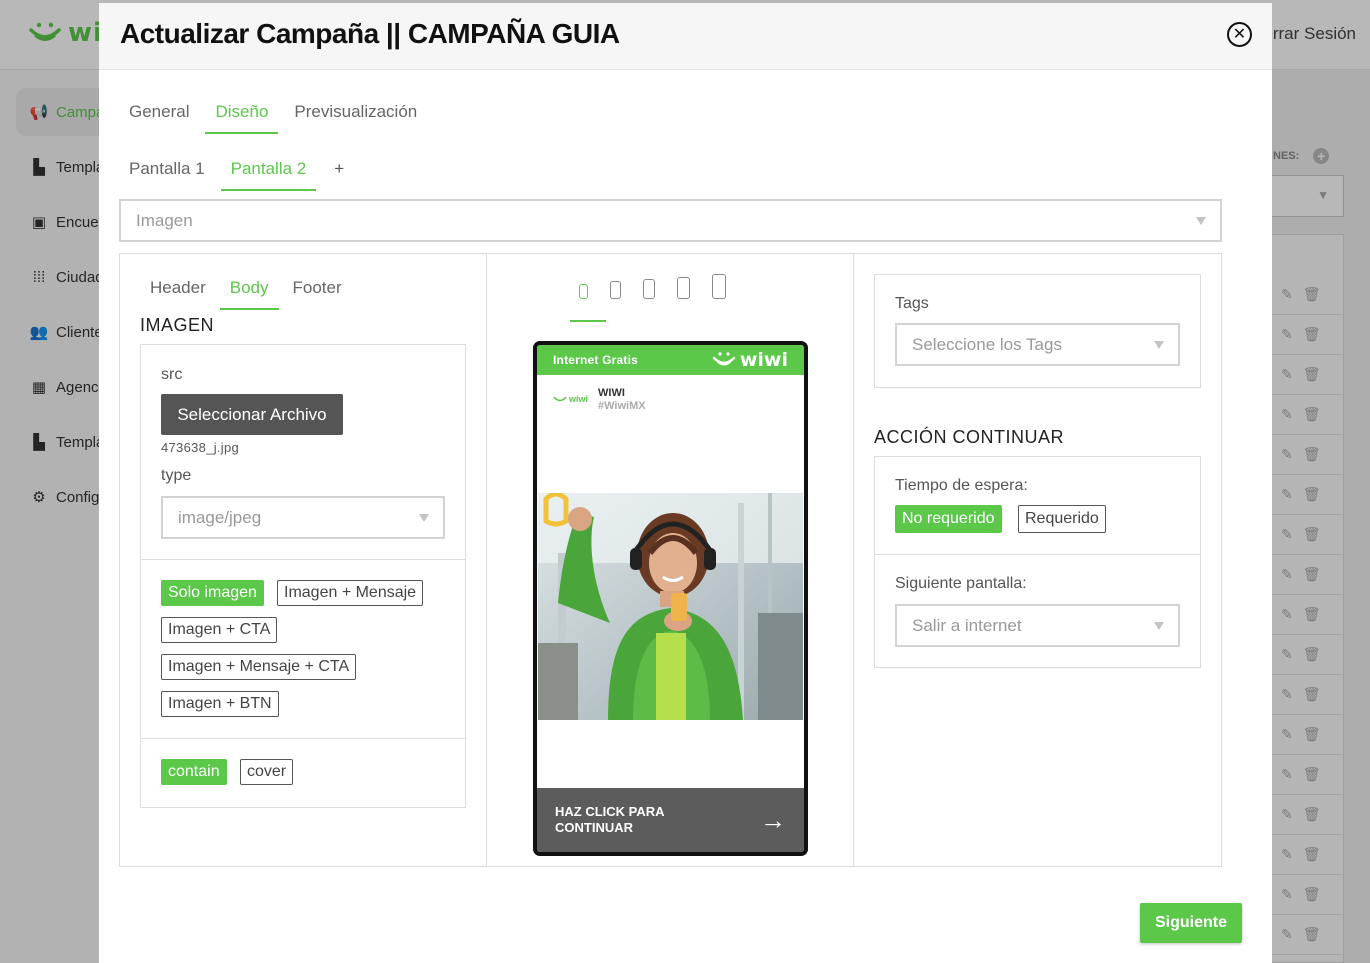 Image resolution: width=1370 pixels, height=963 pixels. I want to click on src-label: src, so click(172, 374).